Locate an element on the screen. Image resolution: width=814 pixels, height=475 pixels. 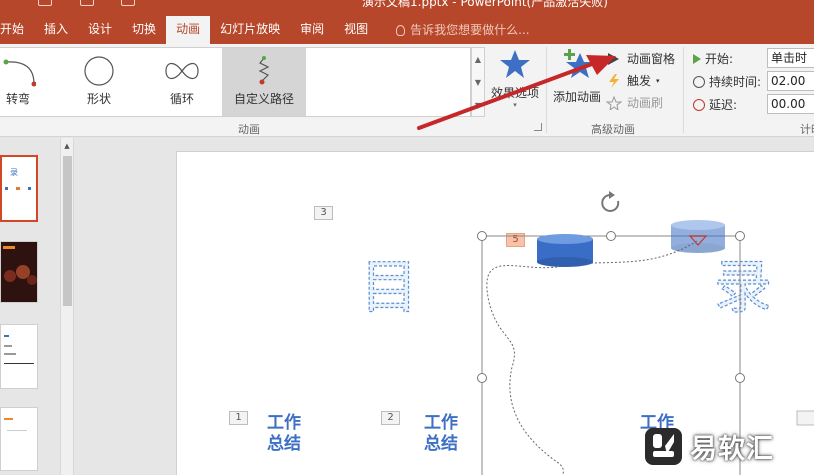
thumbnail-preview: 录 is located at coordinates (18, 179).